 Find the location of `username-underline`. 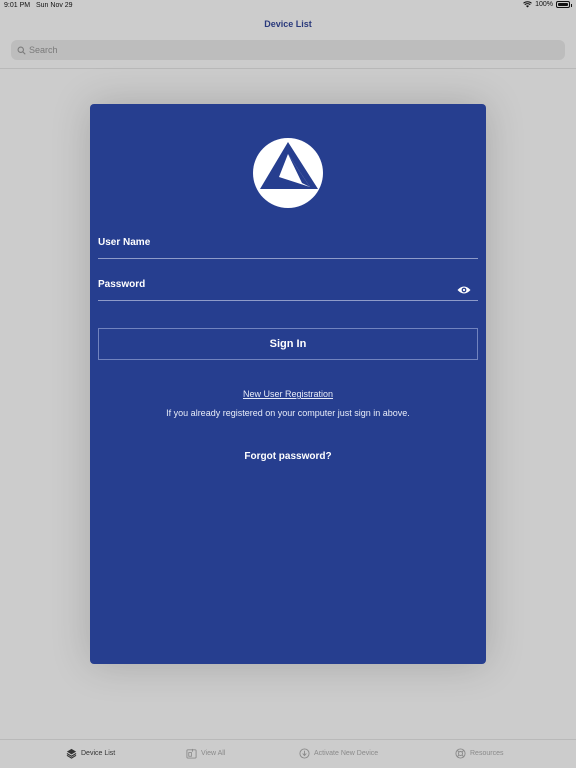

username-underline is located at coordinates (288, 258).